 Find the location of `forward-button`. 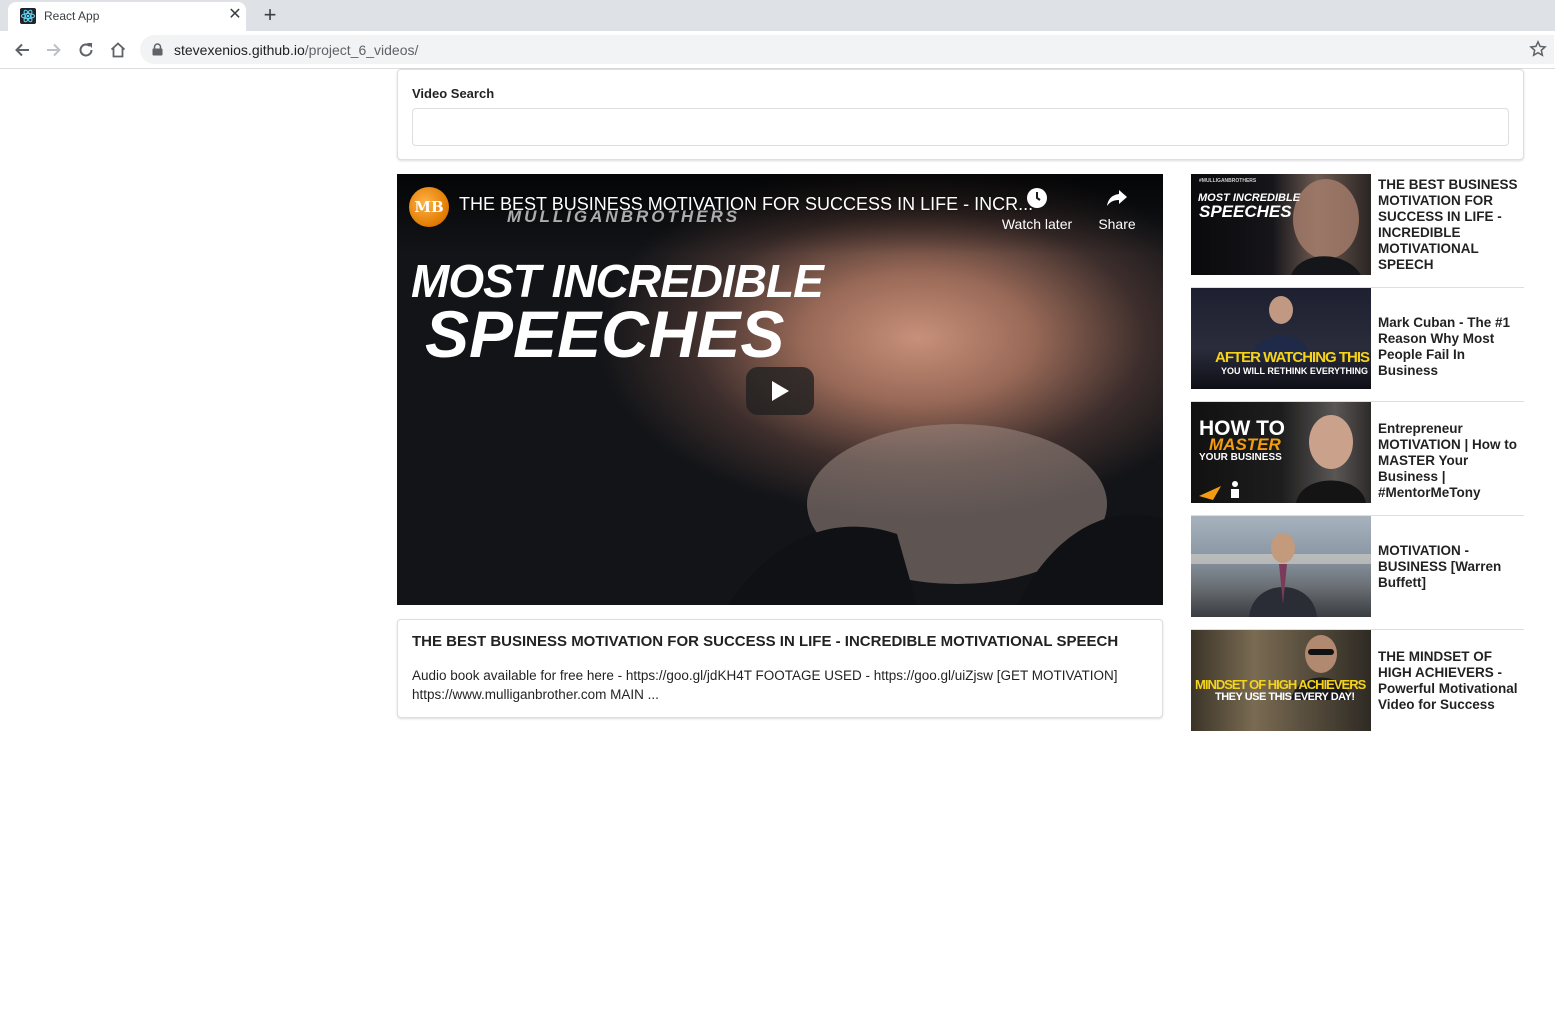

forward-button is located at coordinates (54, 50).